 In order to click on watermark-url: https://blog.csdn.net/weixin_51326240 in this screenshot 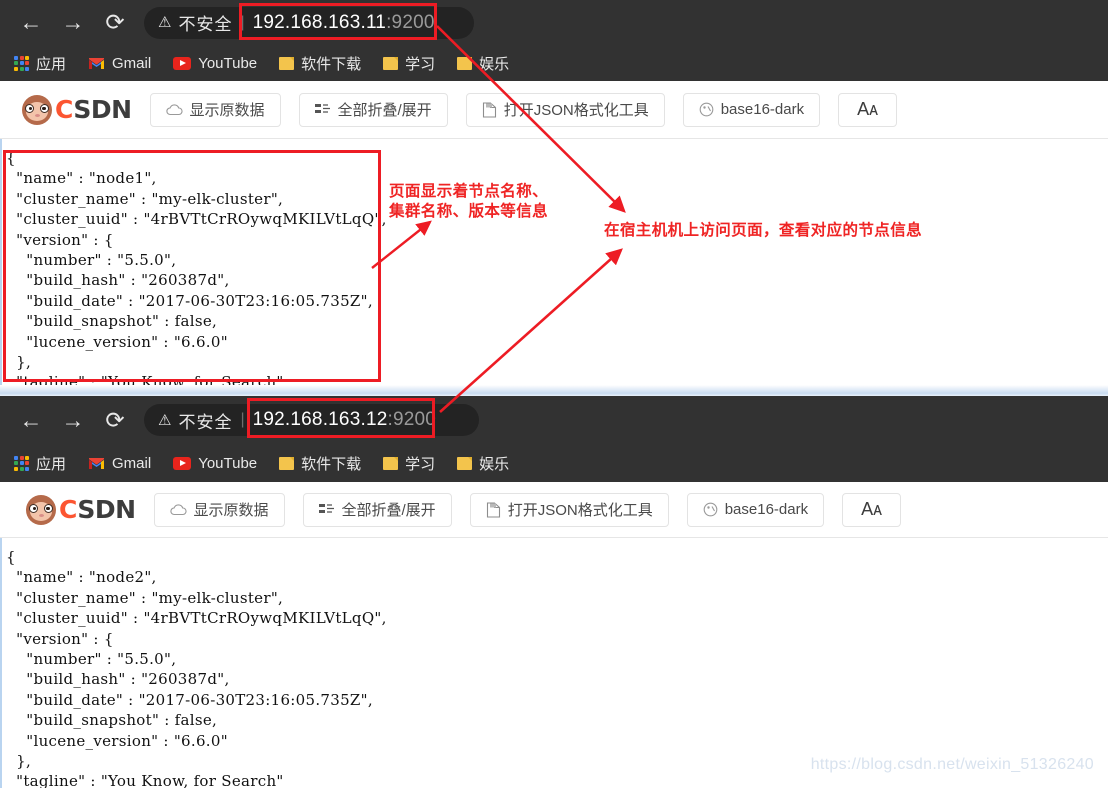, I will do `click(952, 764)`.